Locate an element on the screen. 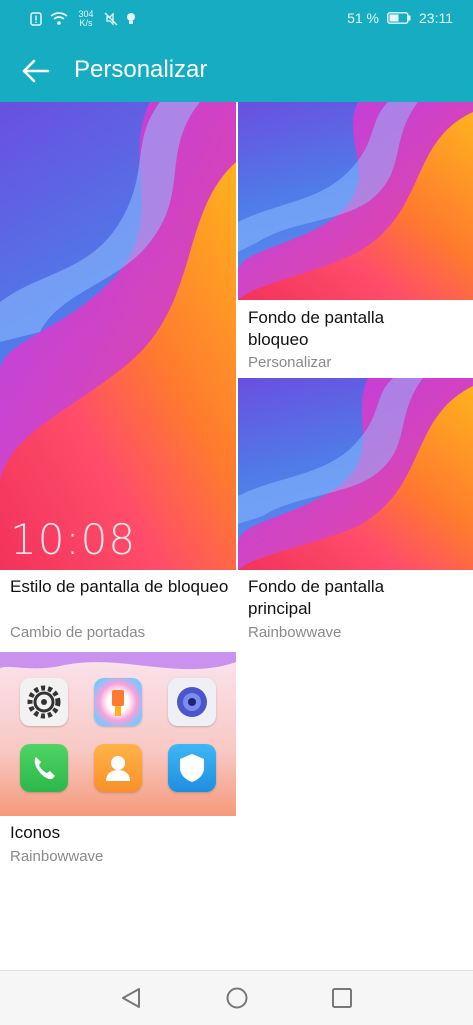 This screenshot has height=1025, width=473. status-bar: 304 K/s 51 % 23:11 is located at coordinates (236, 20).